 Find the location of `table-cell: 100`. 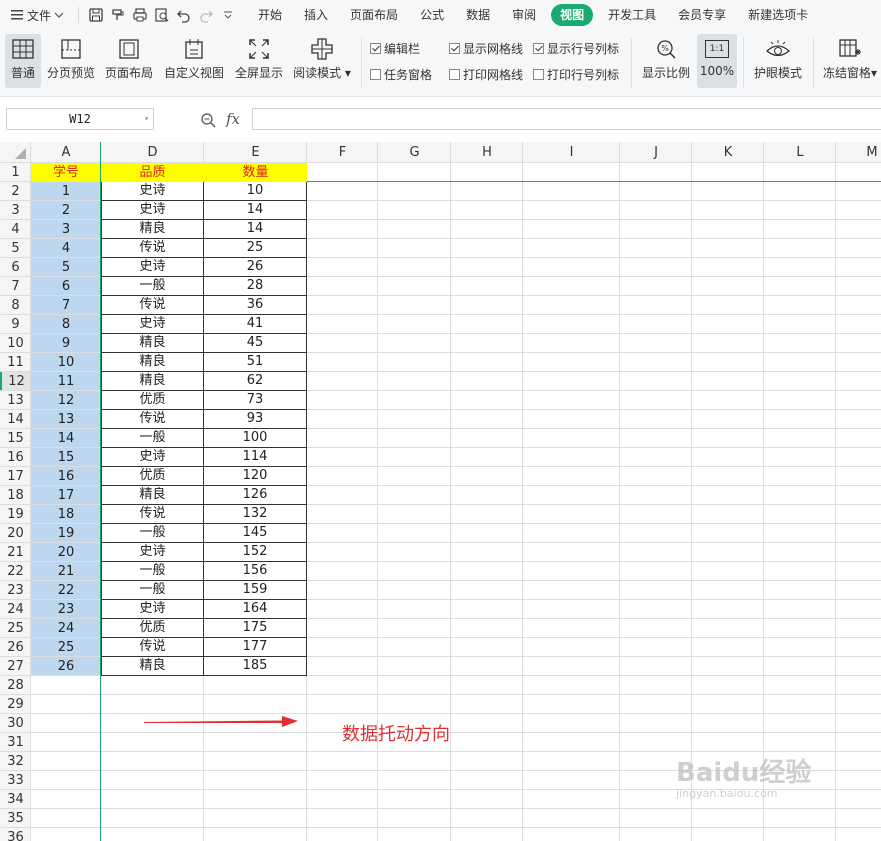

table-cell: 100 is located at coordinates (255, 438).